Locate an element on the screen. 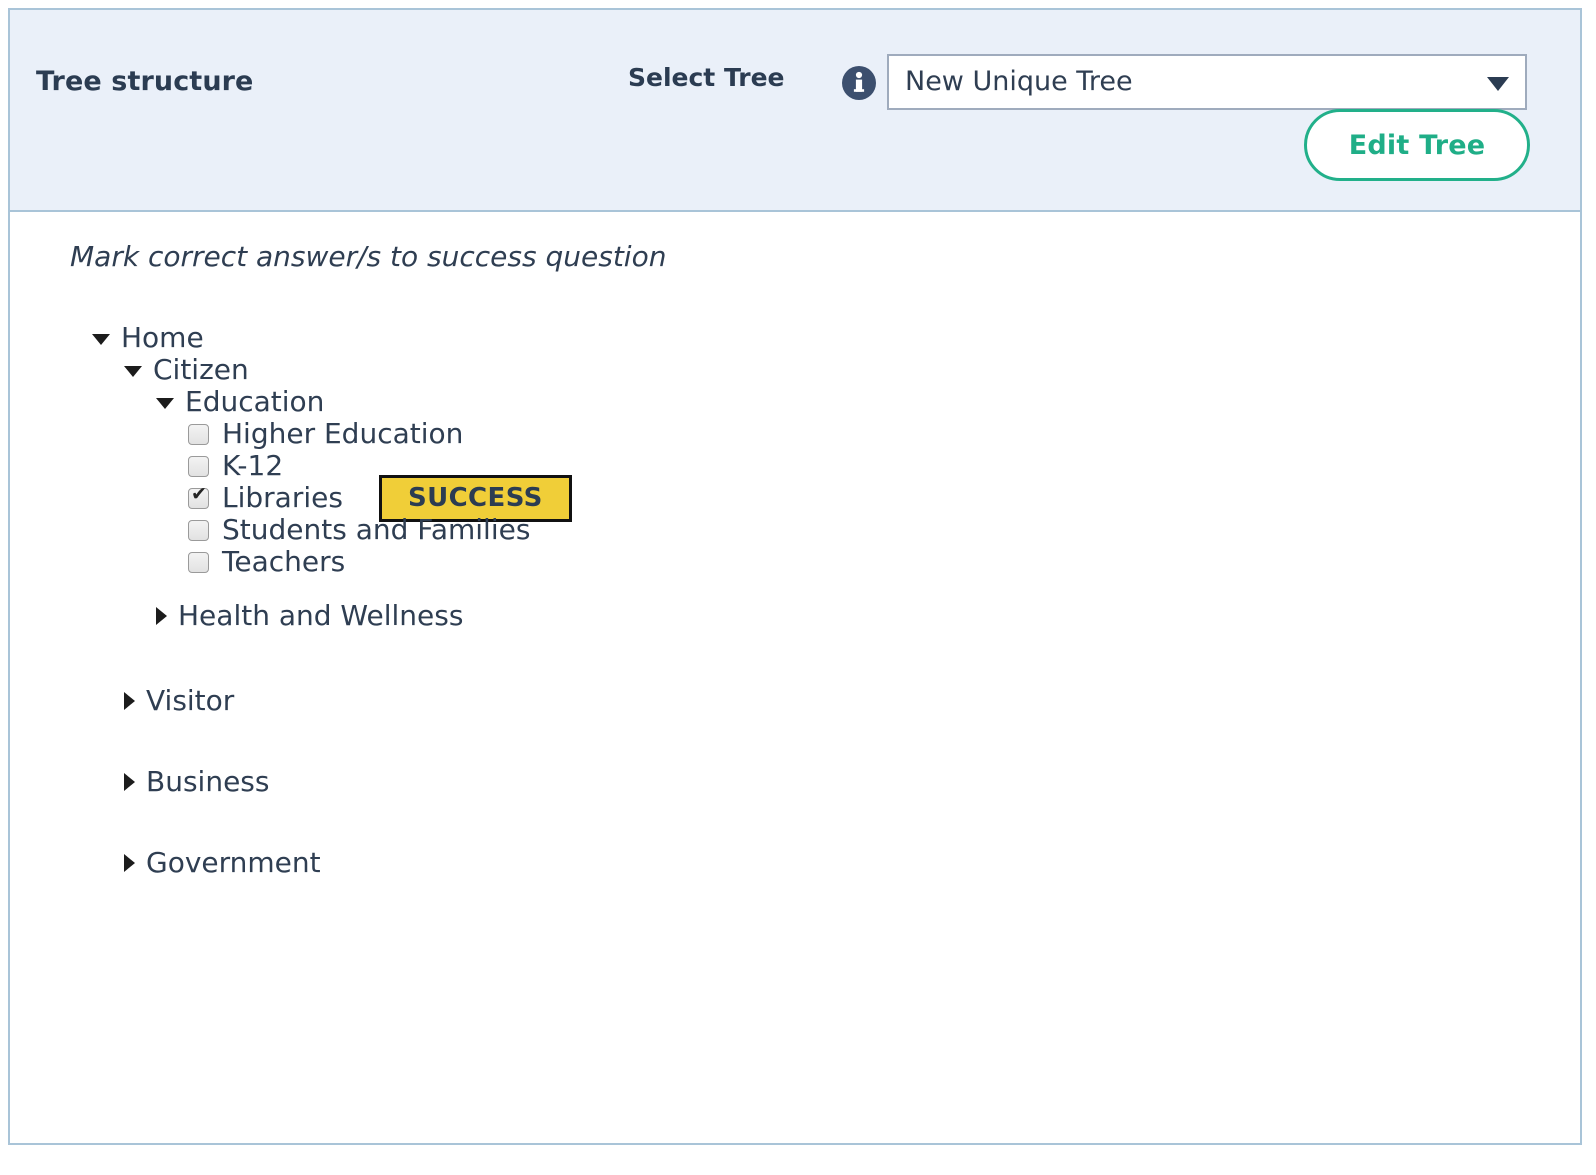 Image resolution: width=1596 pixels, height=1175 pixels. tree-node-students-and-families: Students and Families is located at coordinates (795, 530).